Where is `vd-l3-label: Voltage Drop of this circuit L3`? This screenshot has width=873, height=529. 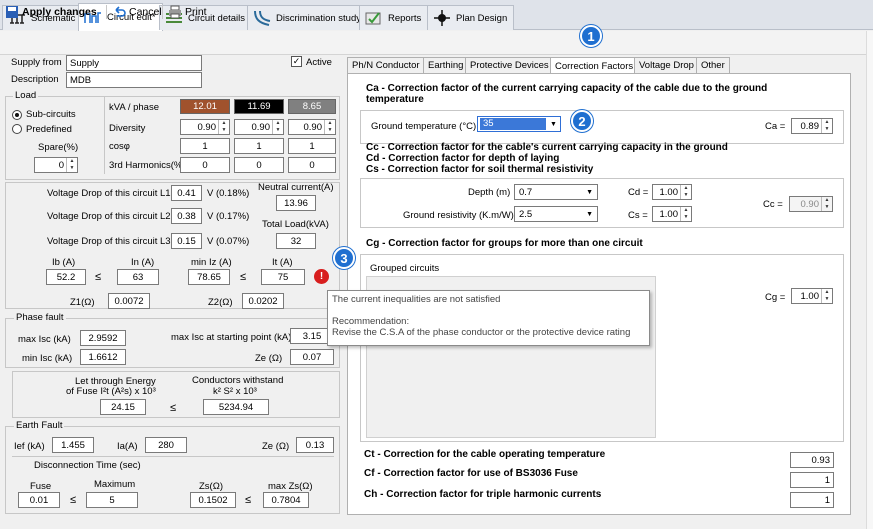
vd-l3-label: Voltage Drop of this circuit L3 is located at coordinates (109, 241).